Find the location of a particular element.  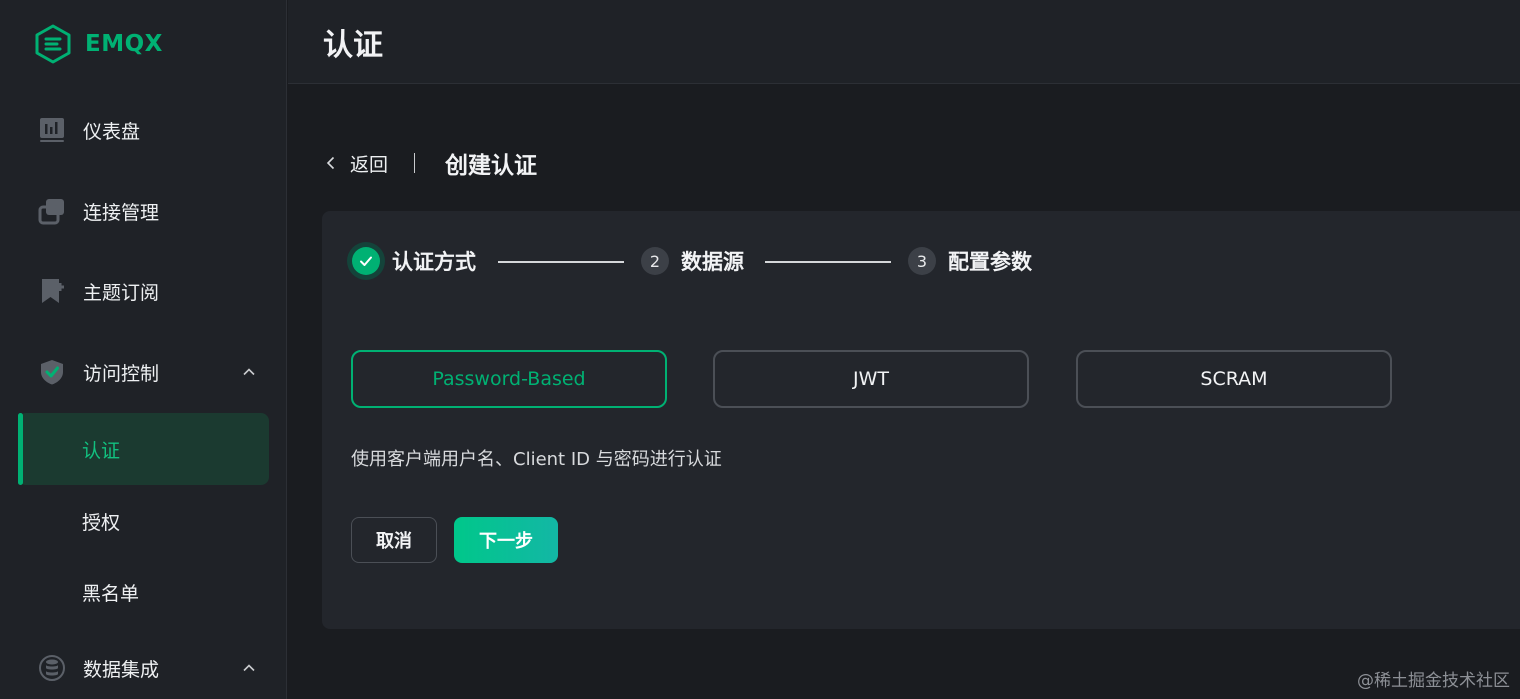

next-button: 下一步 is located at coordinates (506, 540).